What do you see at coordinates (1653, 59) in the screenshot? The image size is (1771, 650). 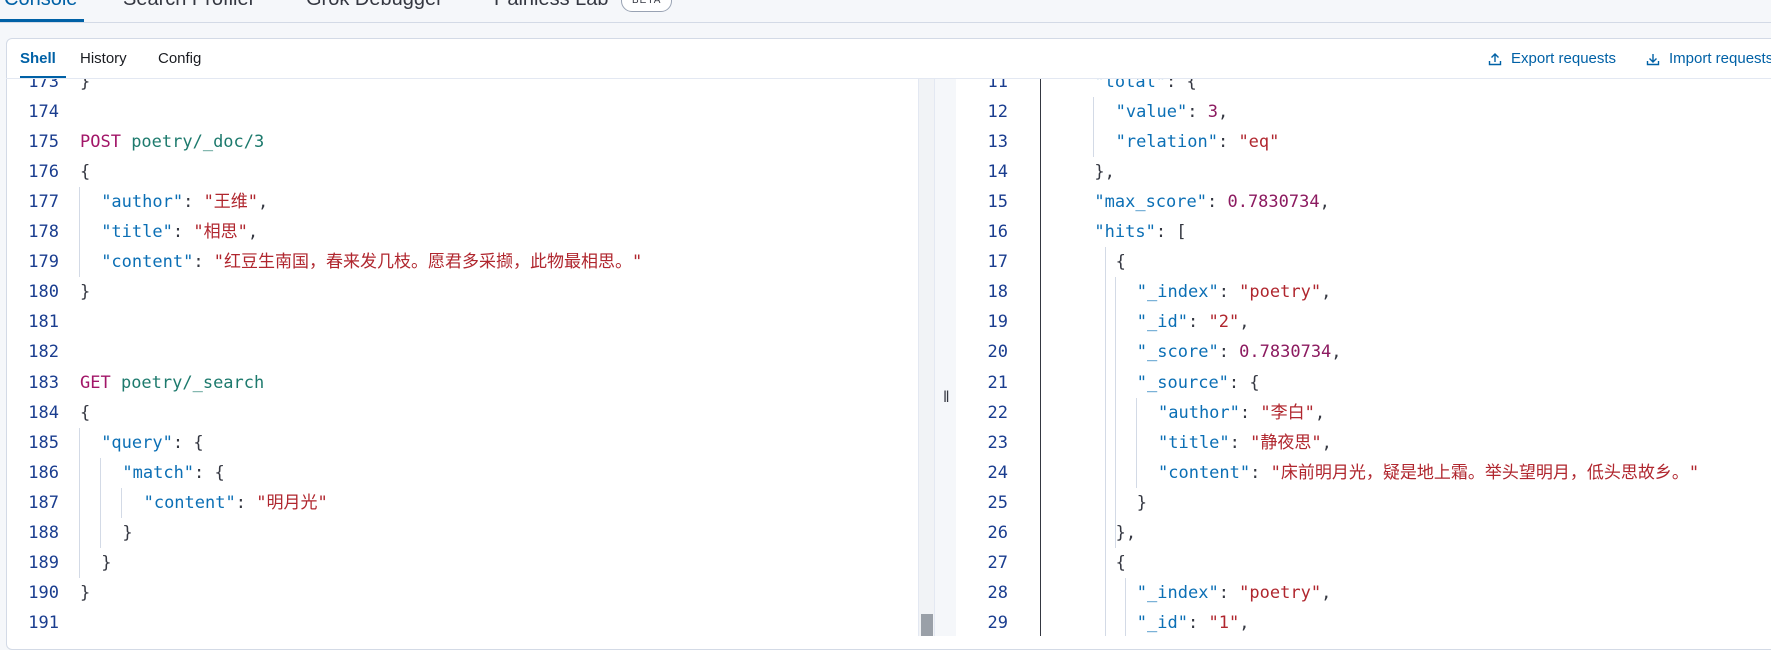 I see `download-icon` at bounding box center [1653, 59].